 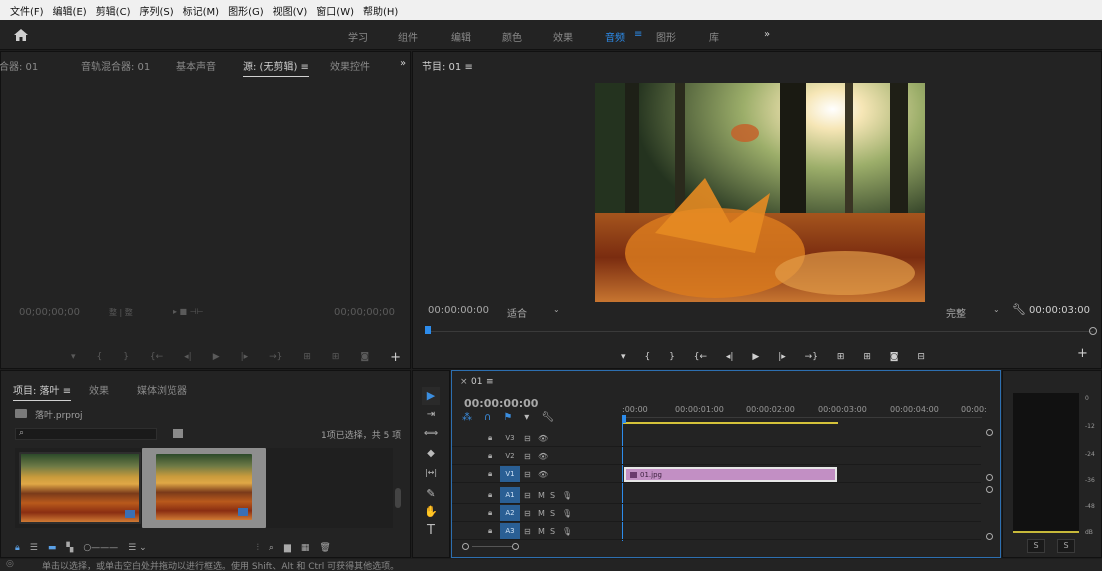 What do you see at coordinates (19, 65) in the screenshot?
I see `tab-audio-clip-mixer: 音频剪辑混合器: 01` at bounding box center [19, 65].